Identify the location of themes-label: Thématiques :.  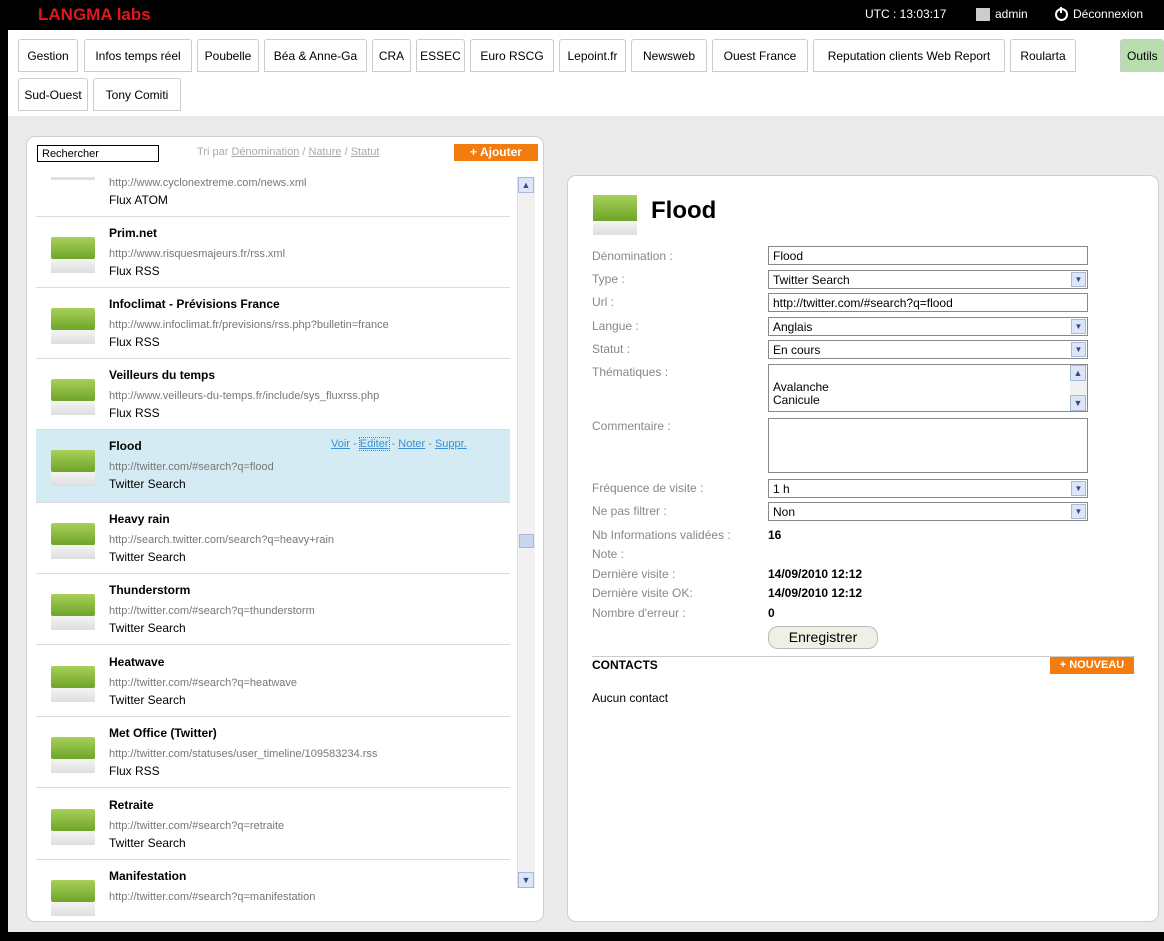
(630, 372).